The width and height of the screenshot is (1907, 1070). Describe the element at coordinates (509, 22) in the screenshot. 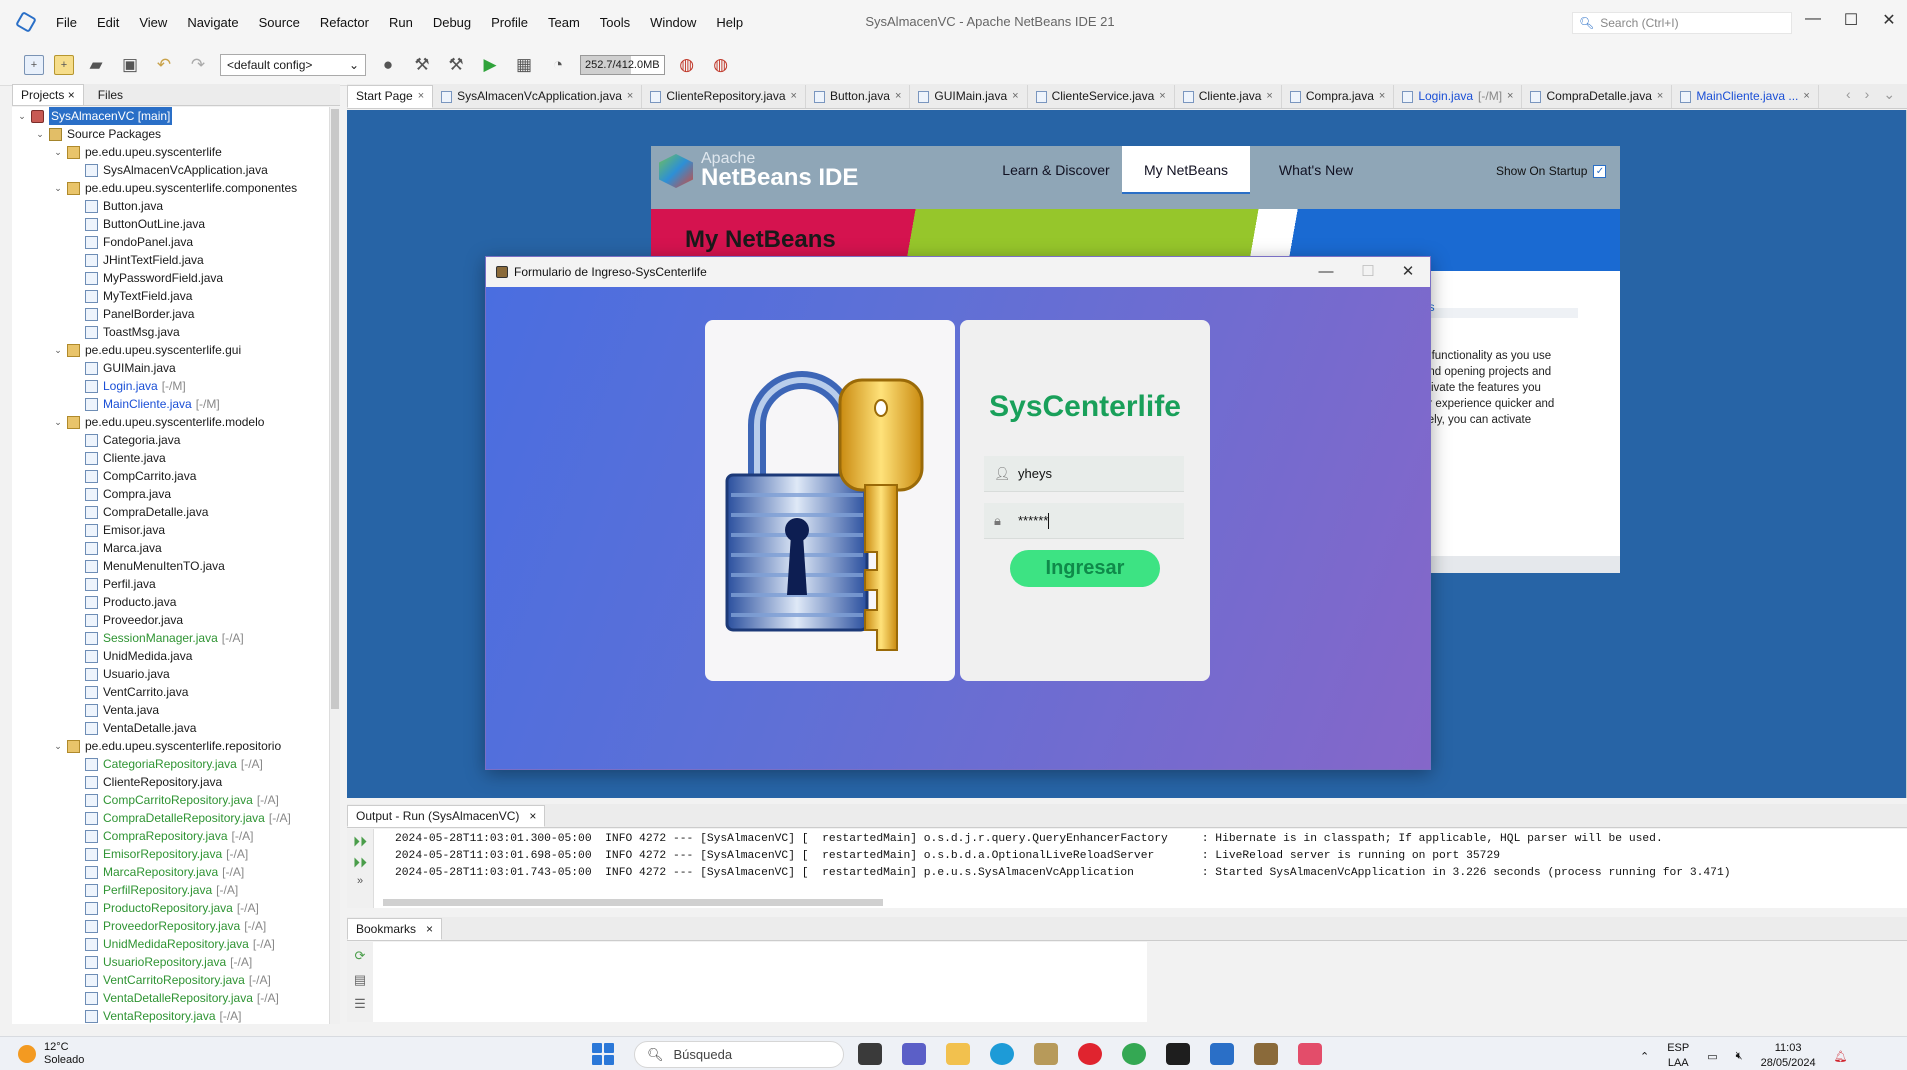

I see `menu-profile: Profile` at that location.